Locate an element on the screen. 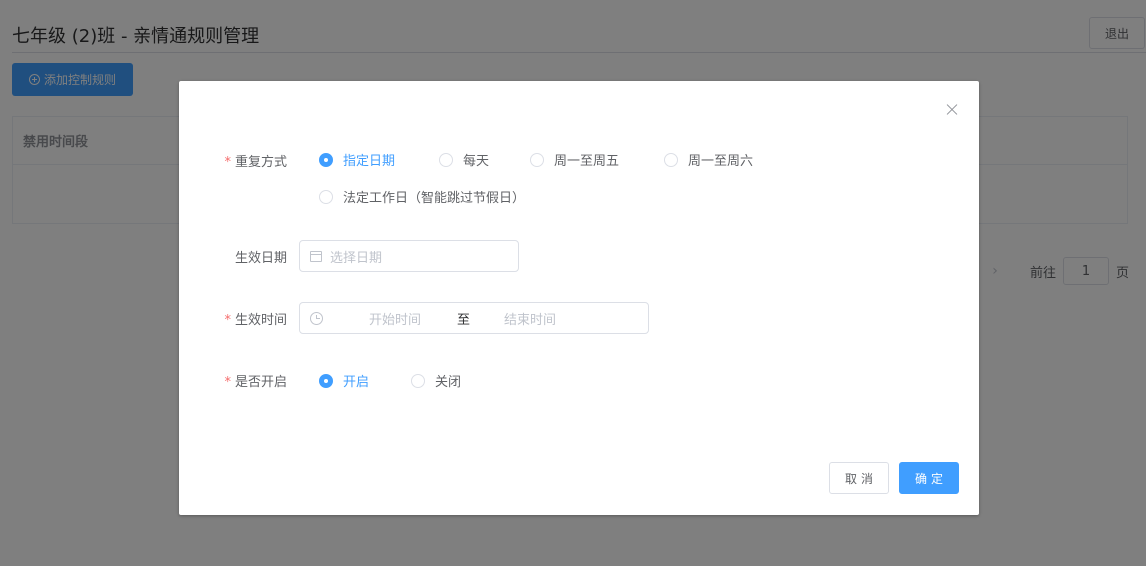 Image resolution: width=1146 pixels, height=566 pixels. repeat-label: * 重复方式 is located at coordinates (233, 160).